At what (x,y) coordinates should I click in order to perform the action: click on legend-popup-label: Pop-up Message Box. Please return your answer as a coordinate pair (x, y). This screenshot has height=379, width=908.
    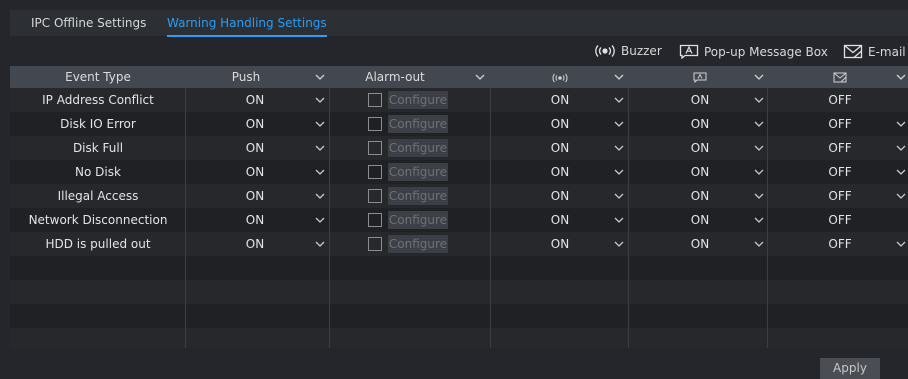
    Looking at the image, I should click on (766, 51).